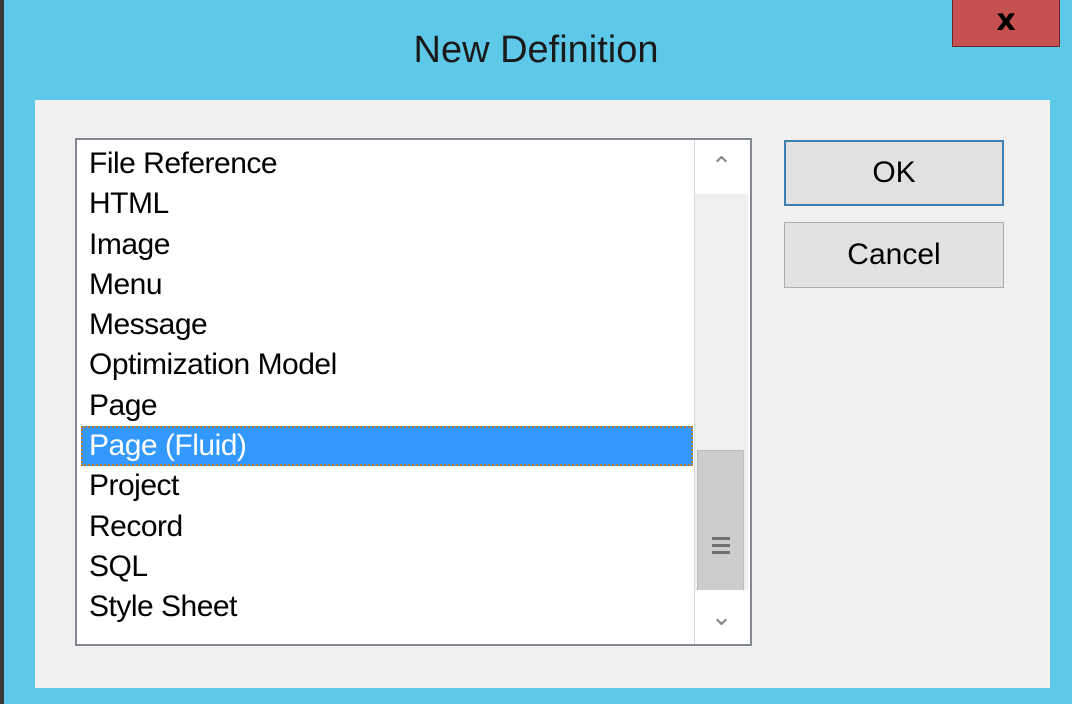  What do you see at coordinates (387, 486) in the screenshot?
I see `list-item: Project` at bounding box center [387, 486].